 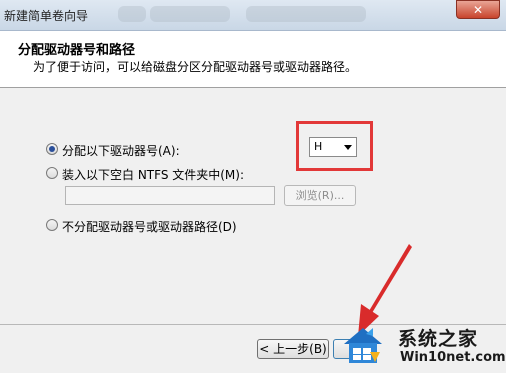 I want to click on house-logo-icon, so click(x=363, y=345).